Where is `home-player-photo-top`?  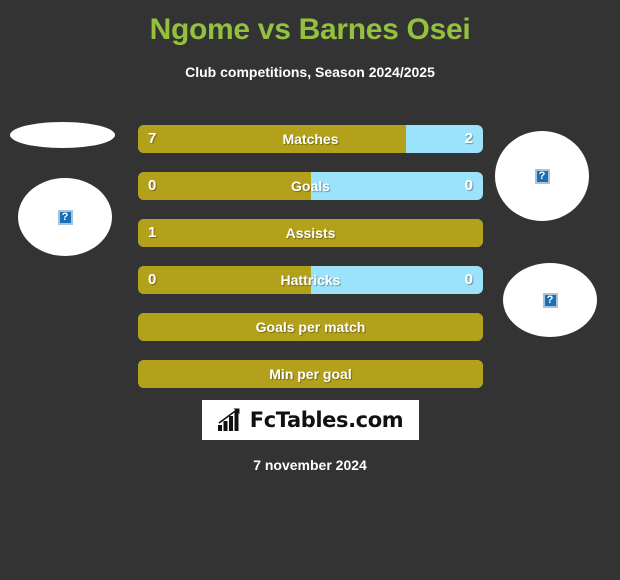 home-player-photo-top is located at coordinates (62, 135).